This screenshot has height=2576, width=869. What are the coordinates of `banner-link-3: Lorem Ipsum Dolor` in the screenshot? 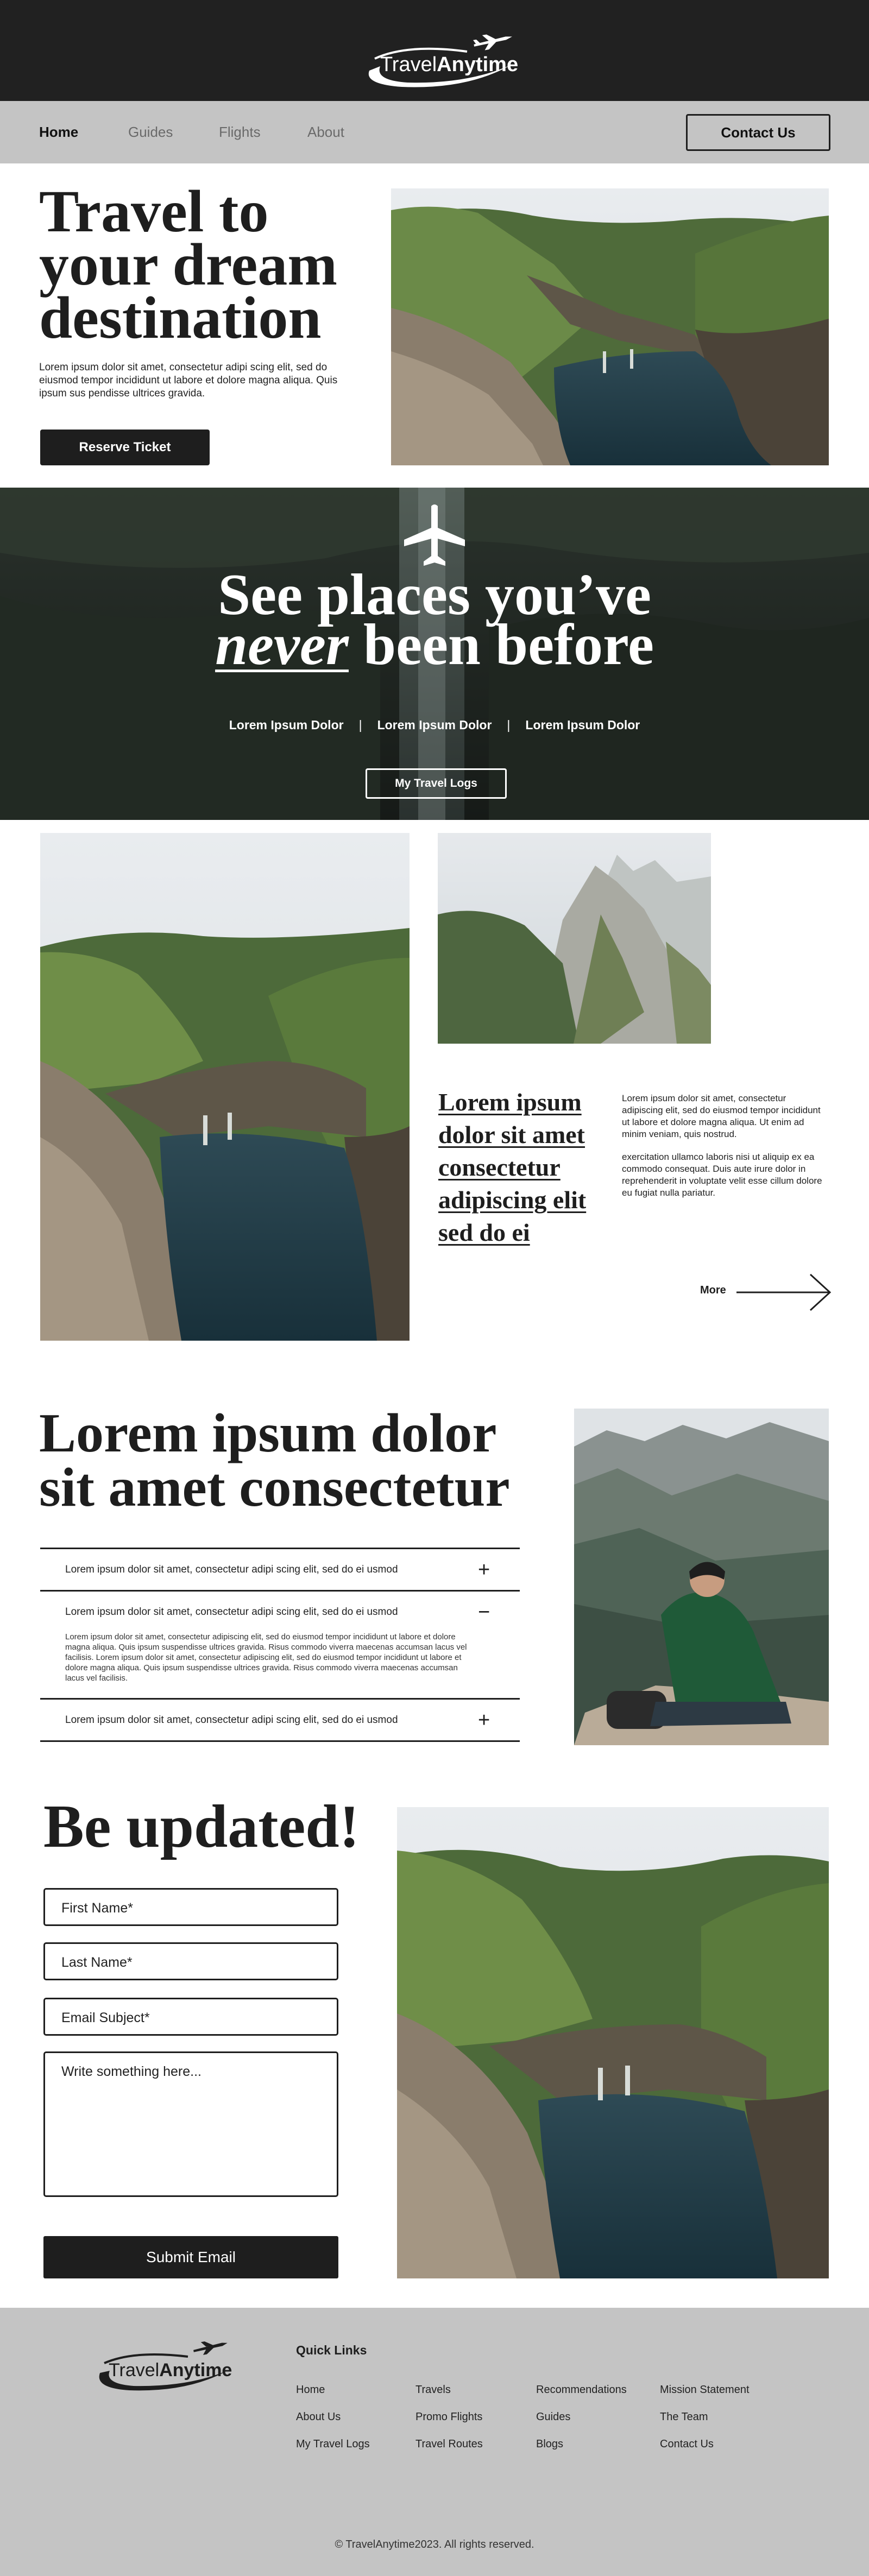 It's located at (582, 725).